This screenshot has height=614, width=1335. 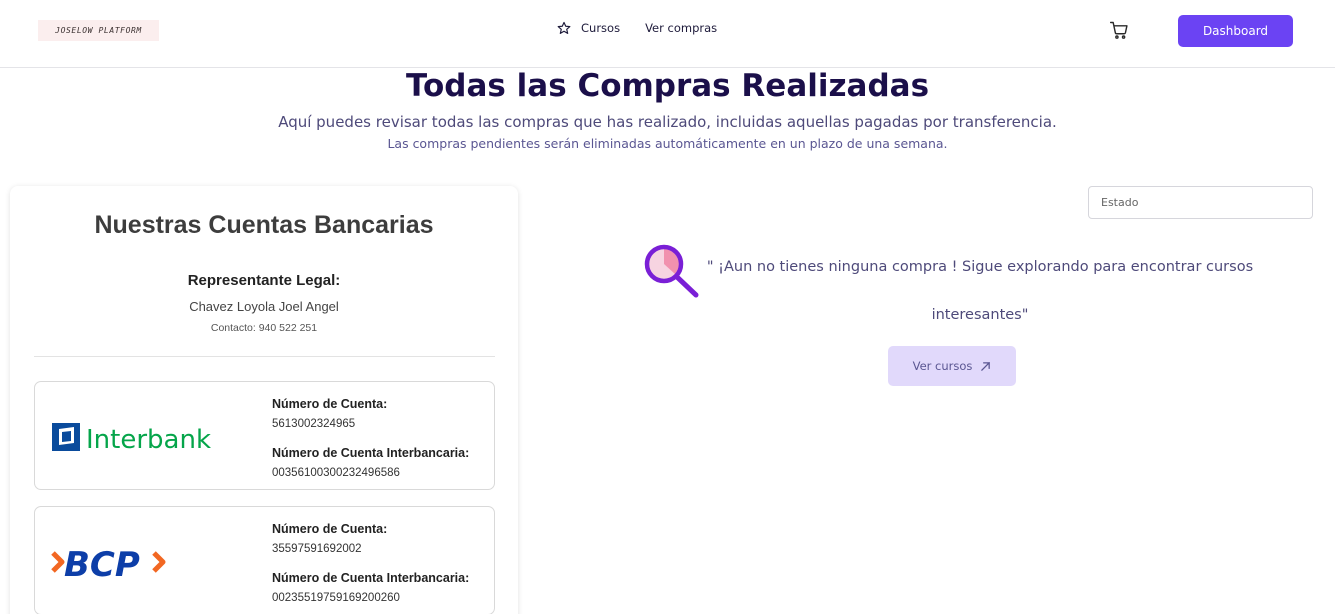 What do you see at coordinates (637, 28) in the screenshot?
I see `main-nav: Cursos Ver compras` at bounding box center [637, 28].